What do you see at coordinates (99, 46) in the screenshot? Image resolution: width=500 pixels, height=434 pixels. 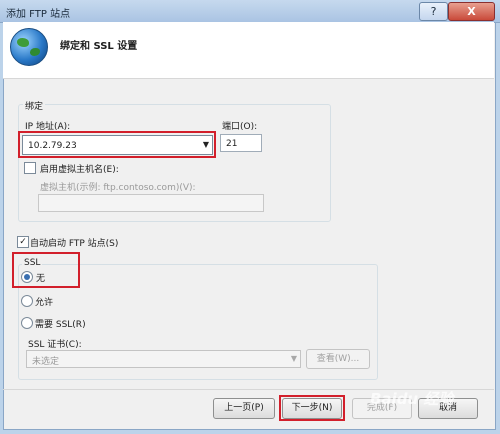 I see `page-title: 绑定和 SSL 设置` at bounding box center [99, 46].